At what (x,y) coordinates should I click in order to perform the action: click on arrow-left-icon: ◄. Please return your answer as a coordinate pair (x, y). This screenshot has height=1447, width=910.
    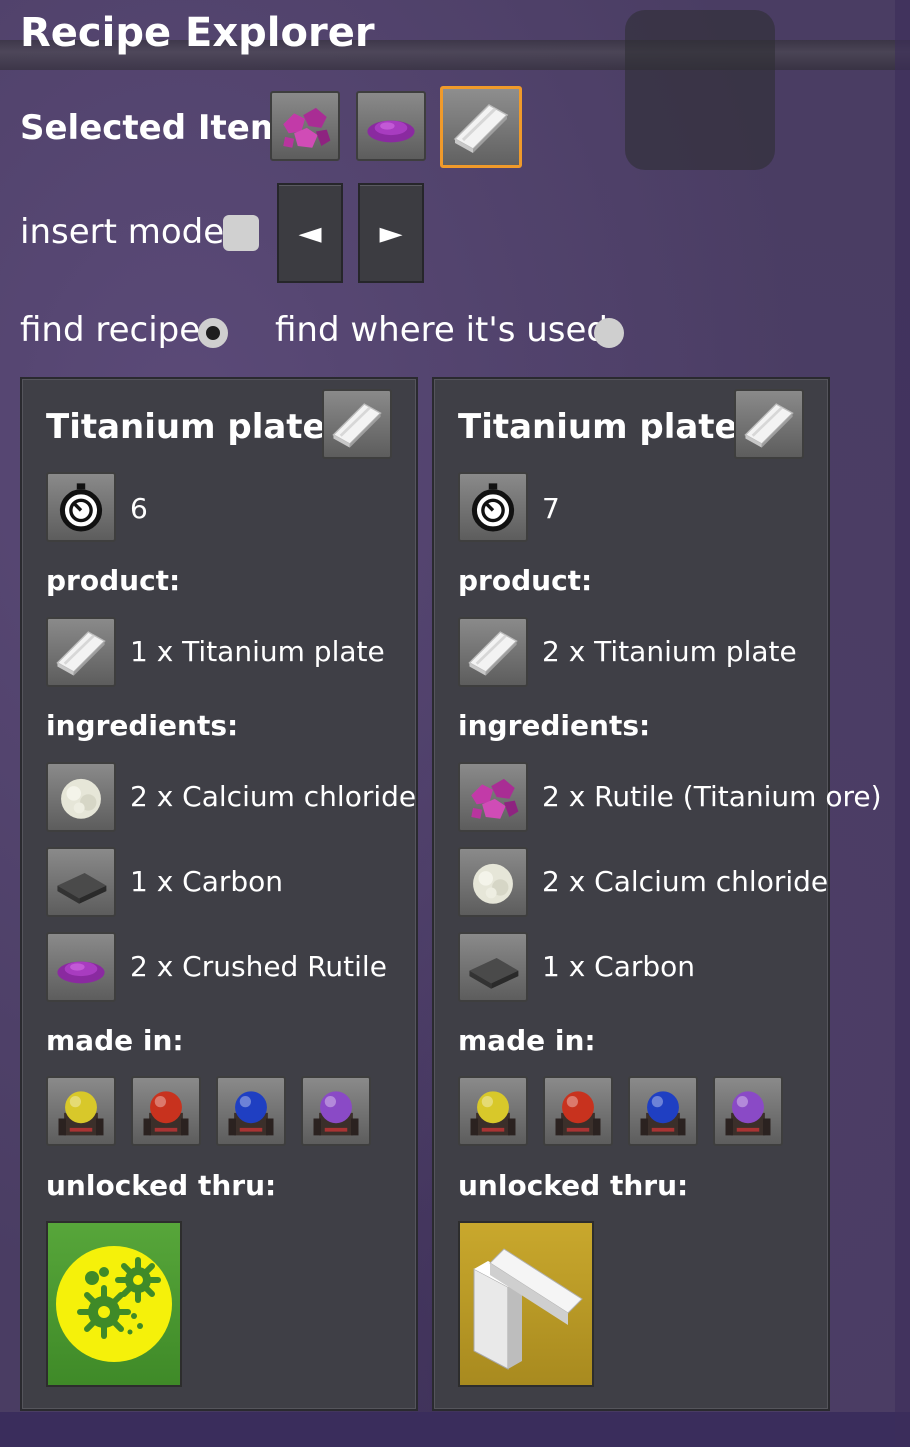
    Looking at the image, I should click on (310, 233).